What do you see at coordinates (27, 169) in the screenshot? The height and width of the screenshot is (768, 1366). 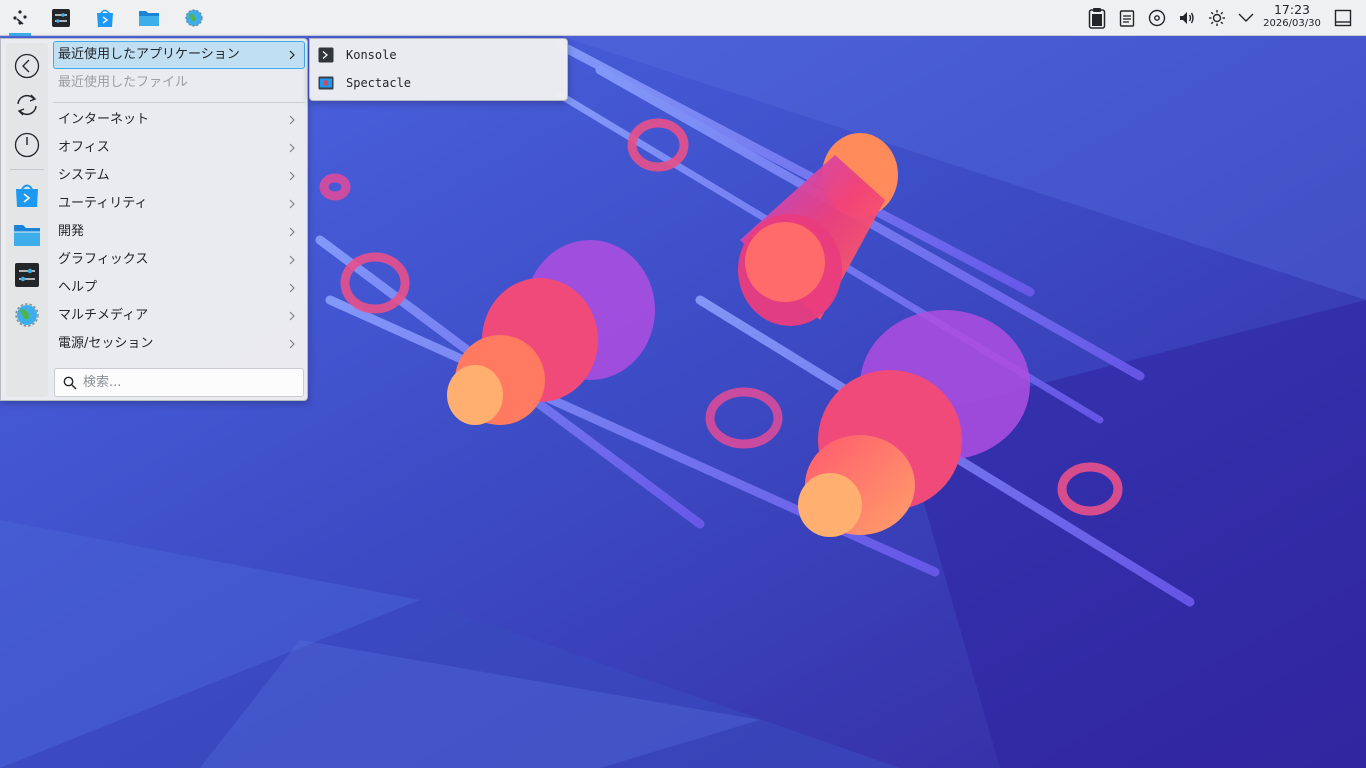 I see `sidebar-divider` at bounding box center [27, 169].